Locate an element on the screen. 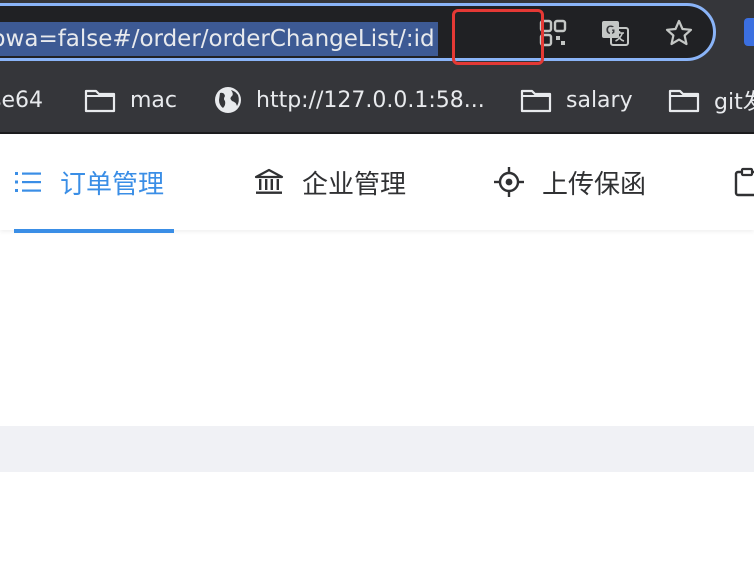  bookmark-item-mac: mac is located at coordinates (130, 100).